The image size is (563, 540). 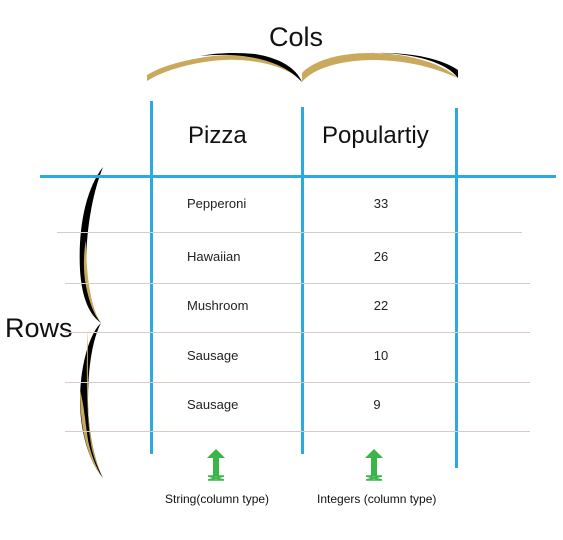 What do you see at coordinates (217, 135) in the screenshot?
I see `header-pizza: Pizza` at bounding box center [217, 135].